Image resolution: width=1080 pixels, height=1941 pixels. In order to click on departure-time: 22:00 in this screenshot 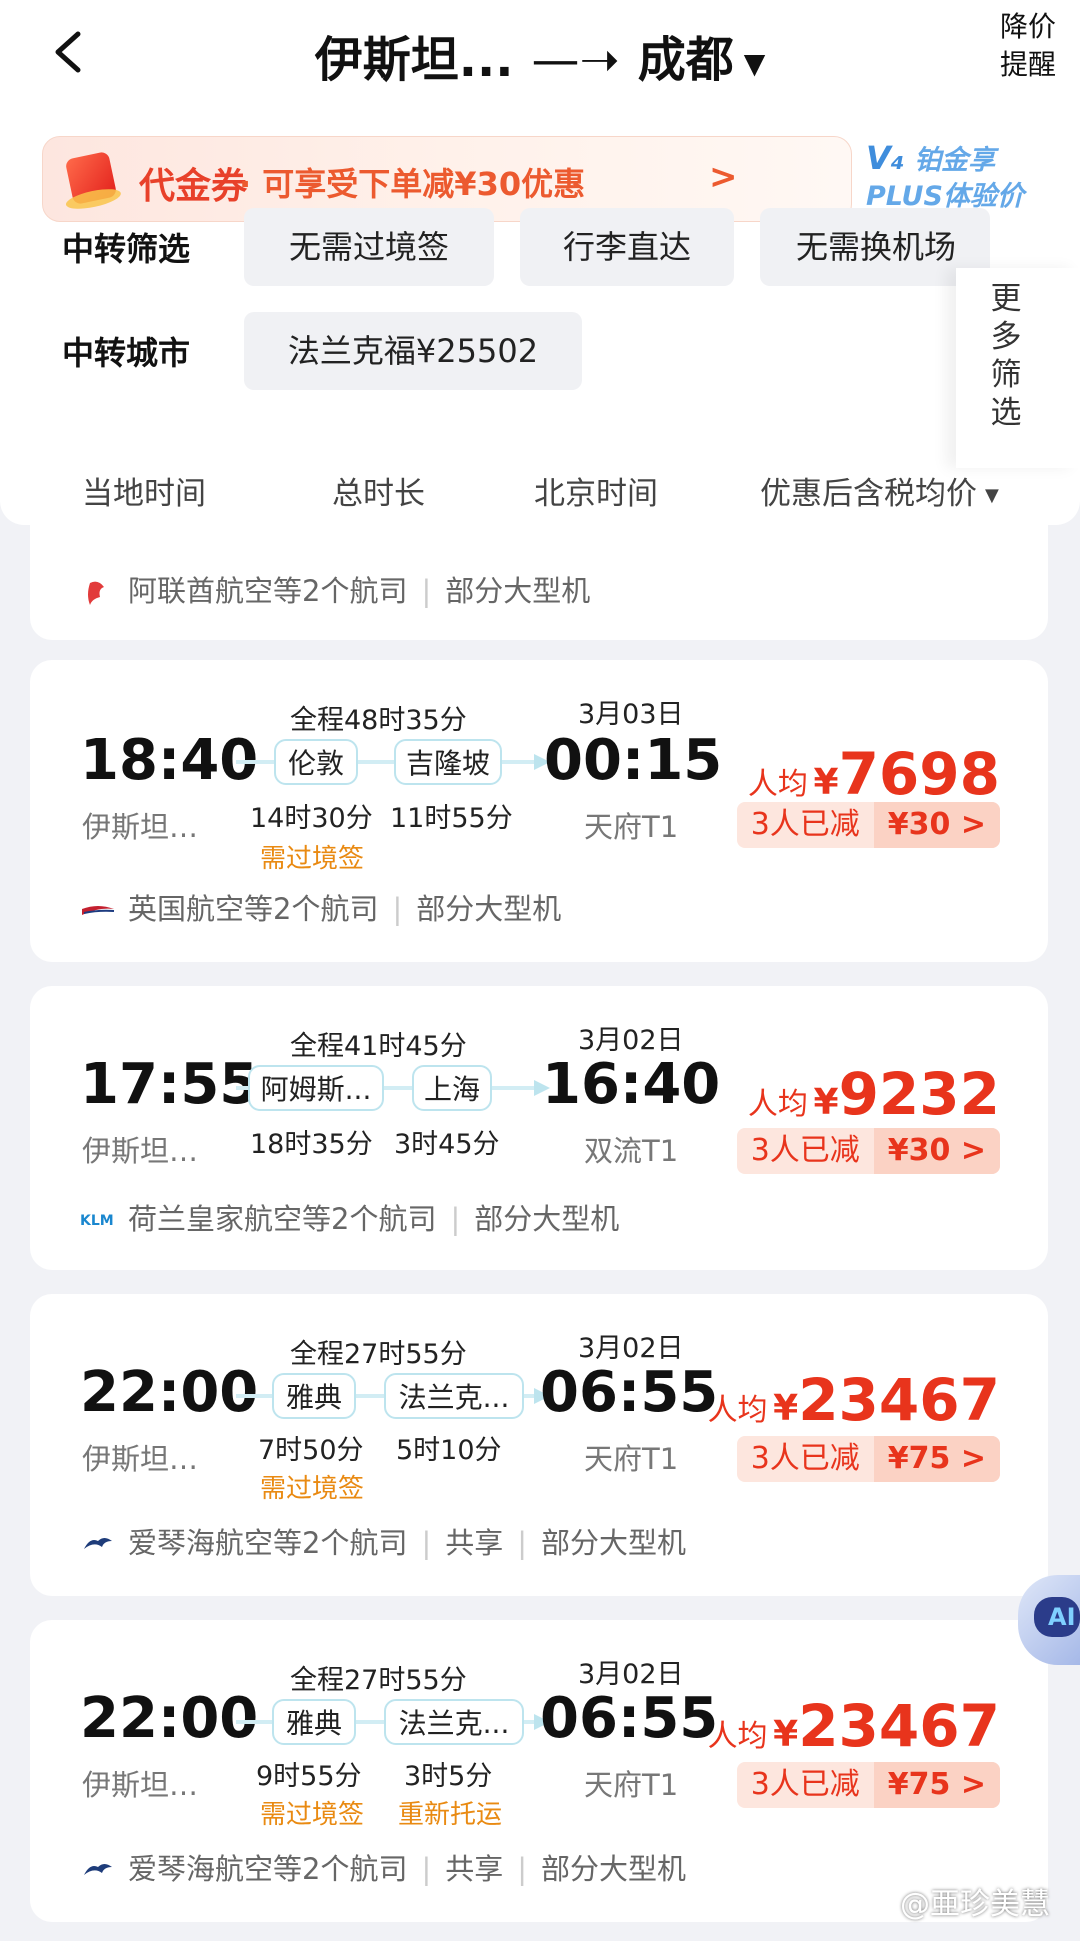, I will do `click(169, 1392)`.